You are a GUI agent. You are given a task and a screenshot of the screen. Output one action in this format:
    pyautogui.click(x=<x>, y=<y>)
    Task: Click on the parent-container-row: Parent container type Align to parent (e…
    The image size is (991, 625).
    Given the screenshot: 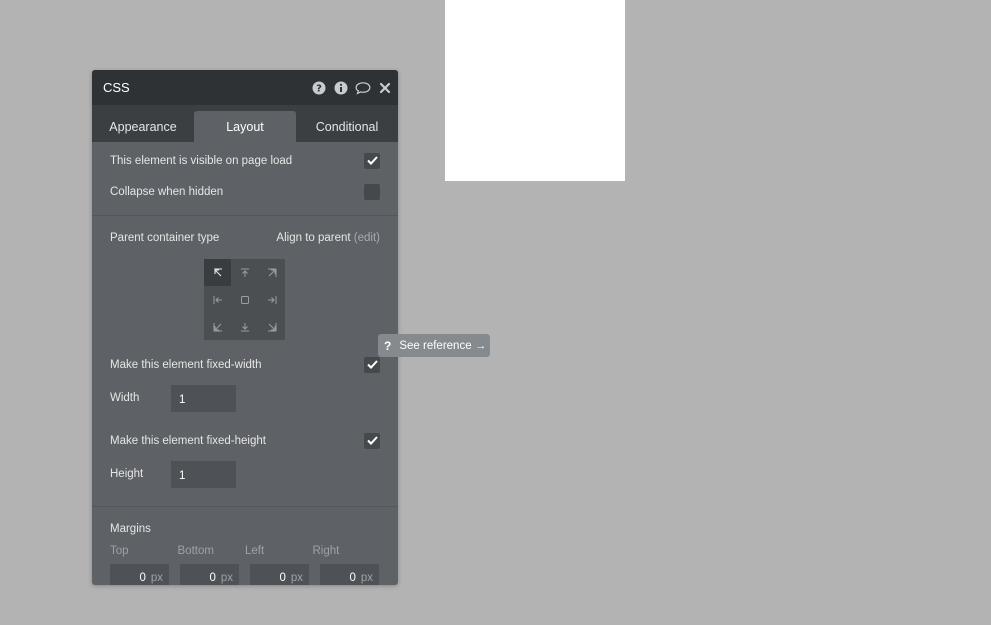 What is the action you would take?
    pyautogui.click(x=245, y=238)
    